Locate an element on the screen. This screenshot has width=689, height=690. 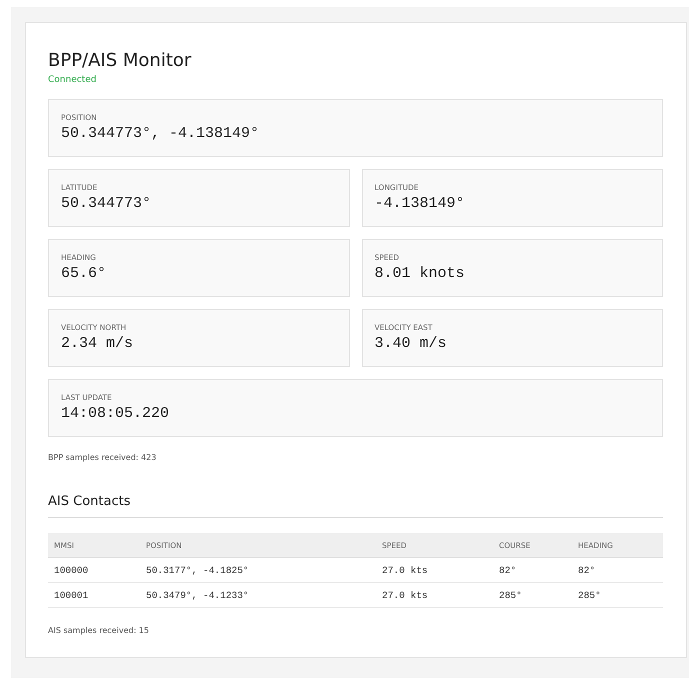
sample-count: AIS samples received: 15 is located at coordinates (99, 630).